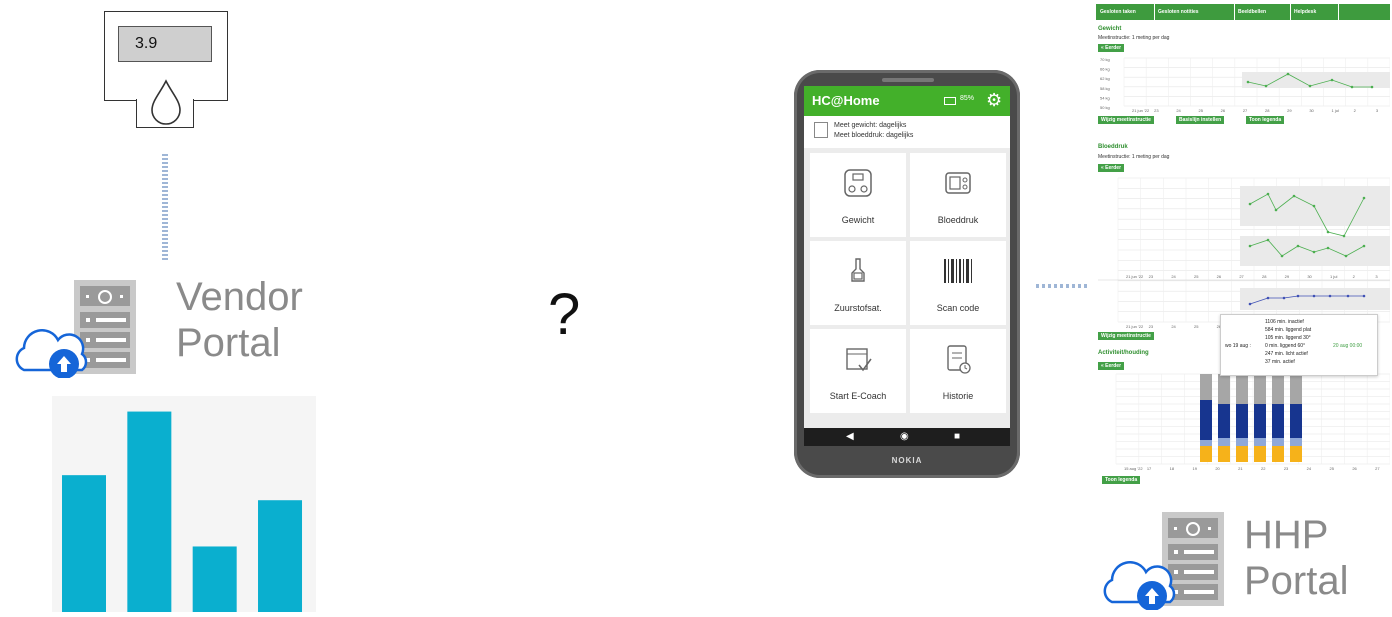  Describe the element at coordinates (1172, 468) in the screenshot. I see `x-tick-label: 18` at that location.